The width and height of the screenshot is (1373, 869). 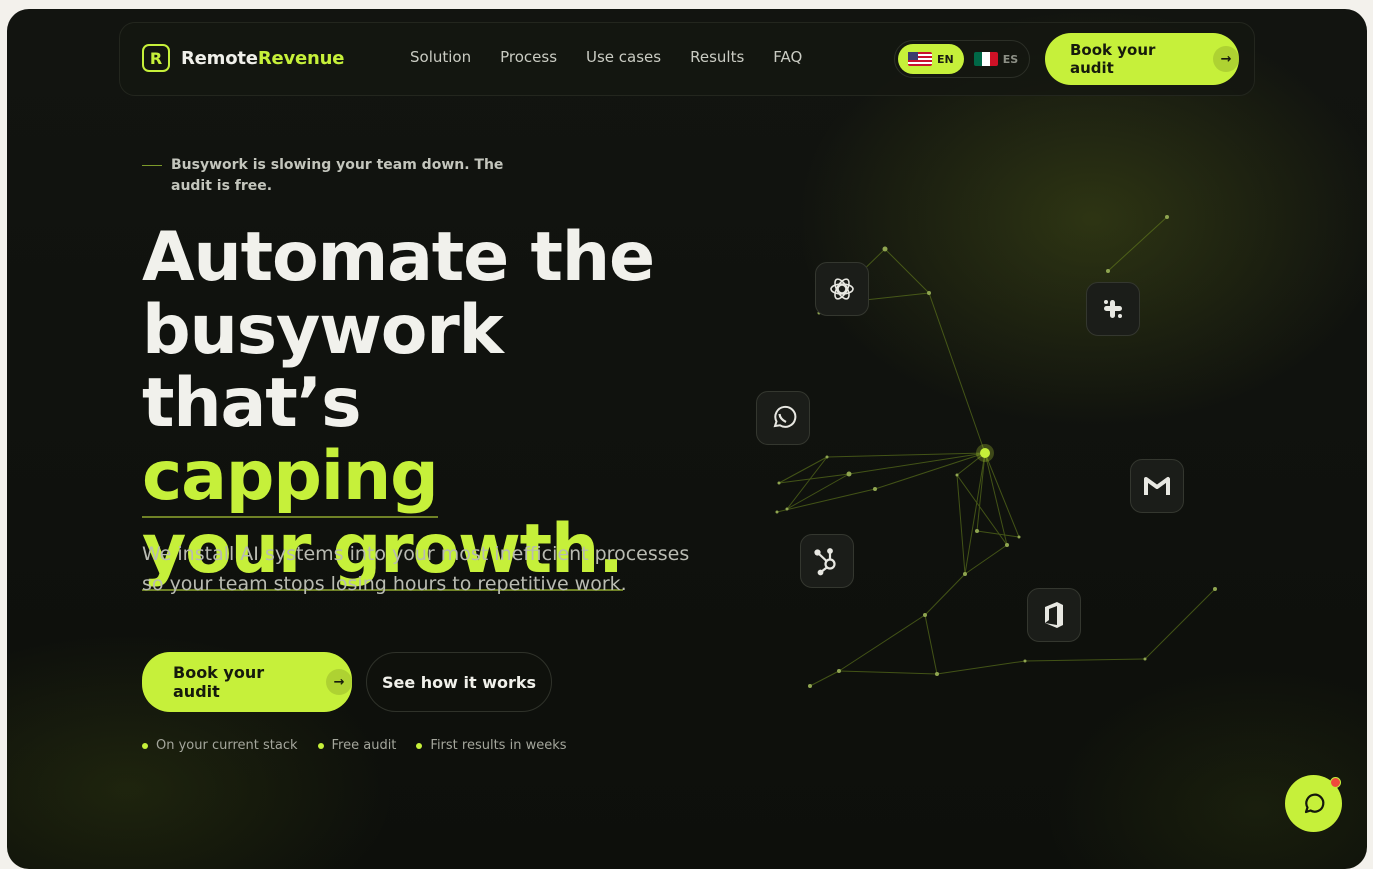 I want to click on nav-links: Solution Process Use cases Results FAQ, so click(x=620, y=57).